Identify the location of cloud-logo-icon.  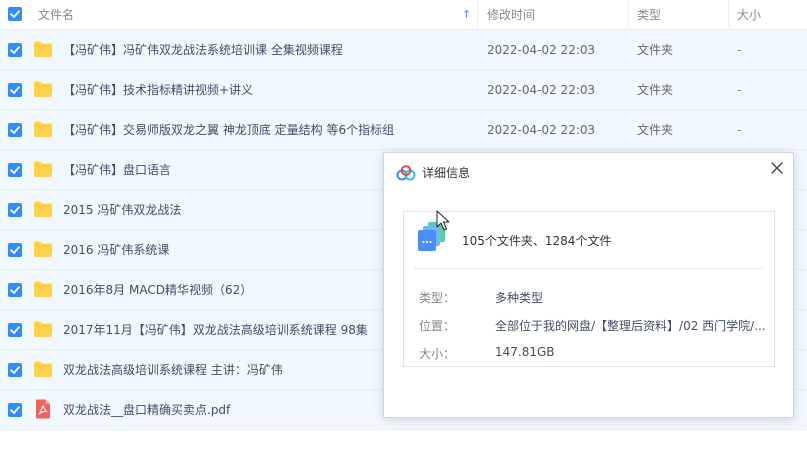
(406, 173).